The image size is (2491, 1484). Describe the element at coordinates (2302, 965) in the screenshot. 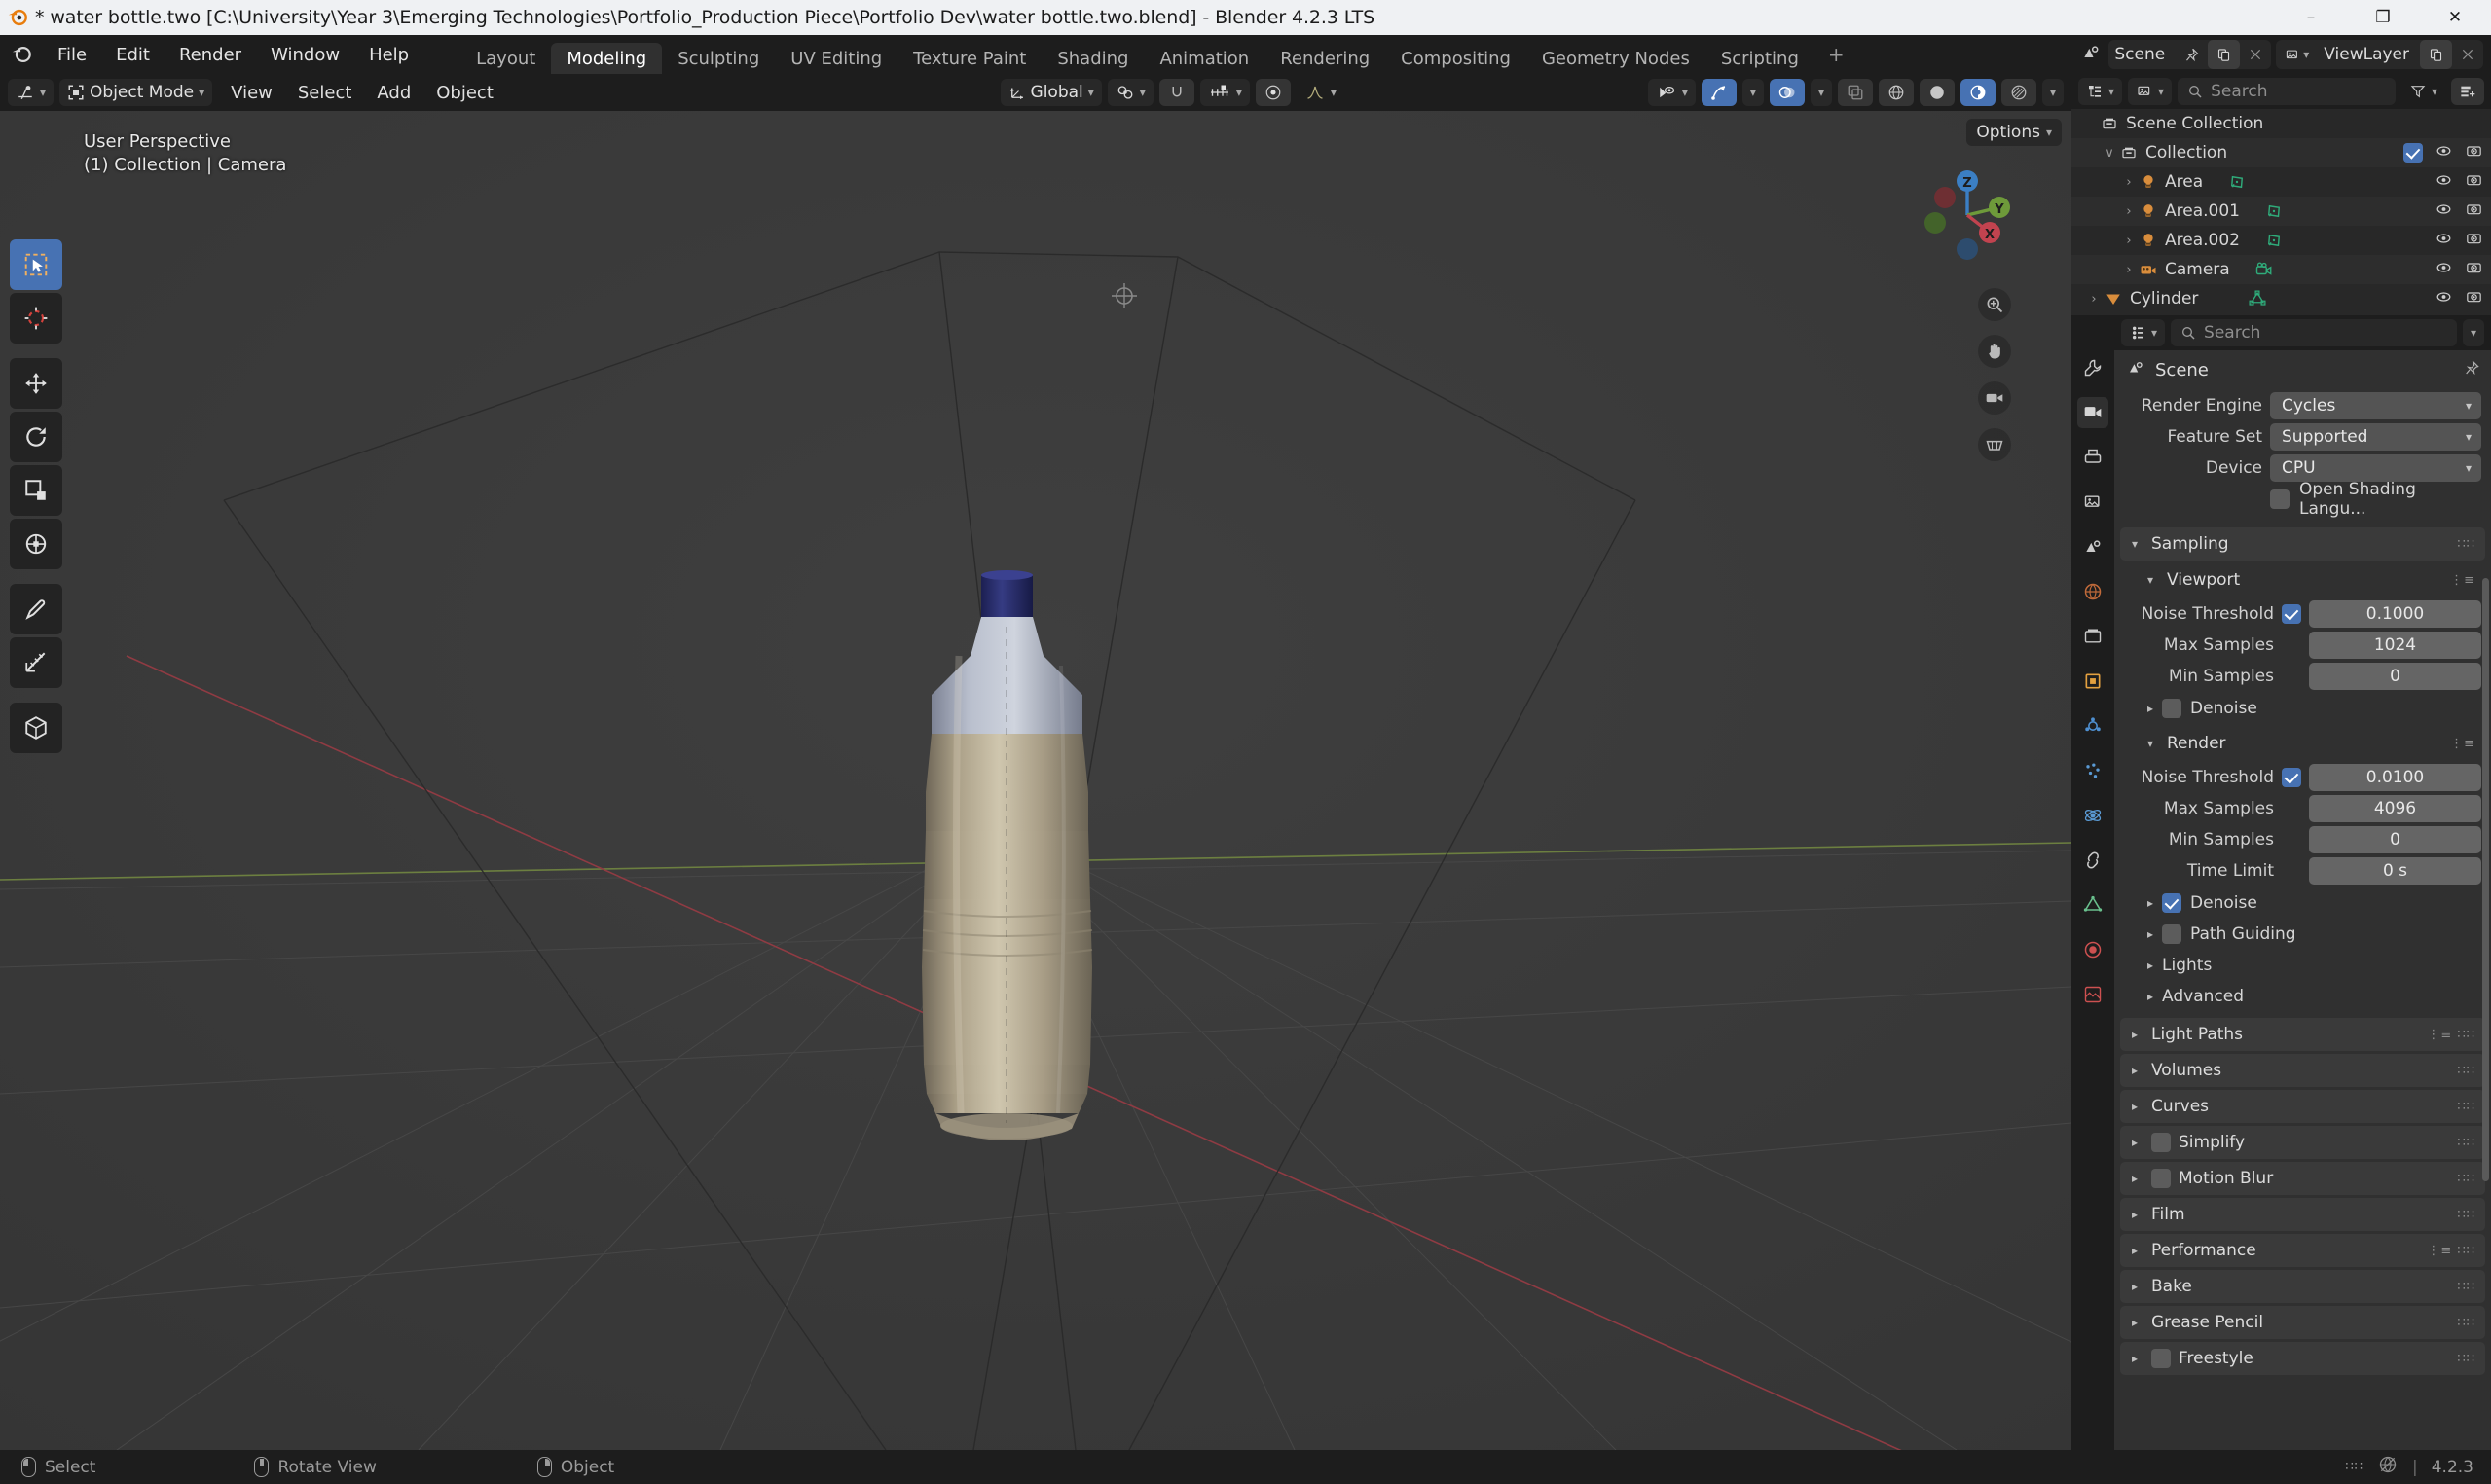

I see `lights-subpanel-row: ▸ Lights` at that location.